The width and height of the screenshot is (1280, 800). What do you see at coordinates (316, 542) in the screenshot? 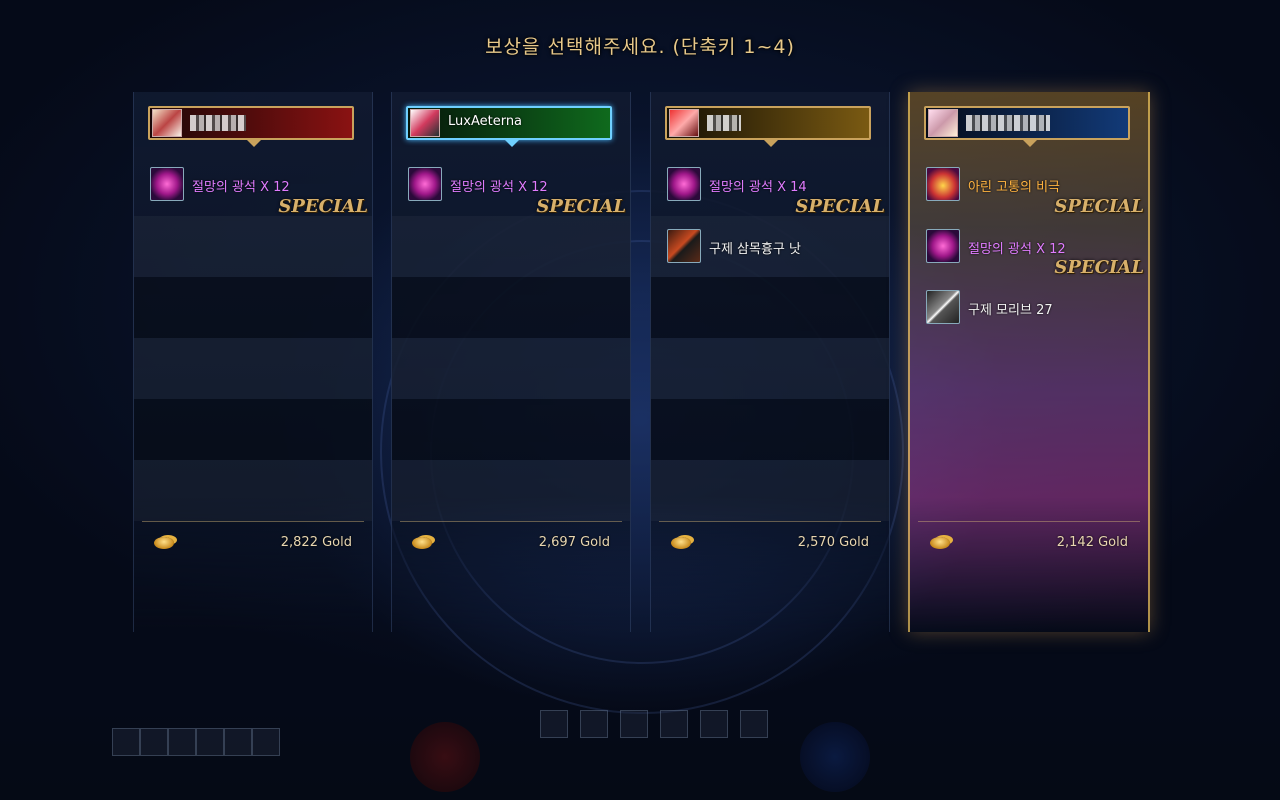
I see `gold-amount: 2,822 Gold` at bounding box center [316, 542].